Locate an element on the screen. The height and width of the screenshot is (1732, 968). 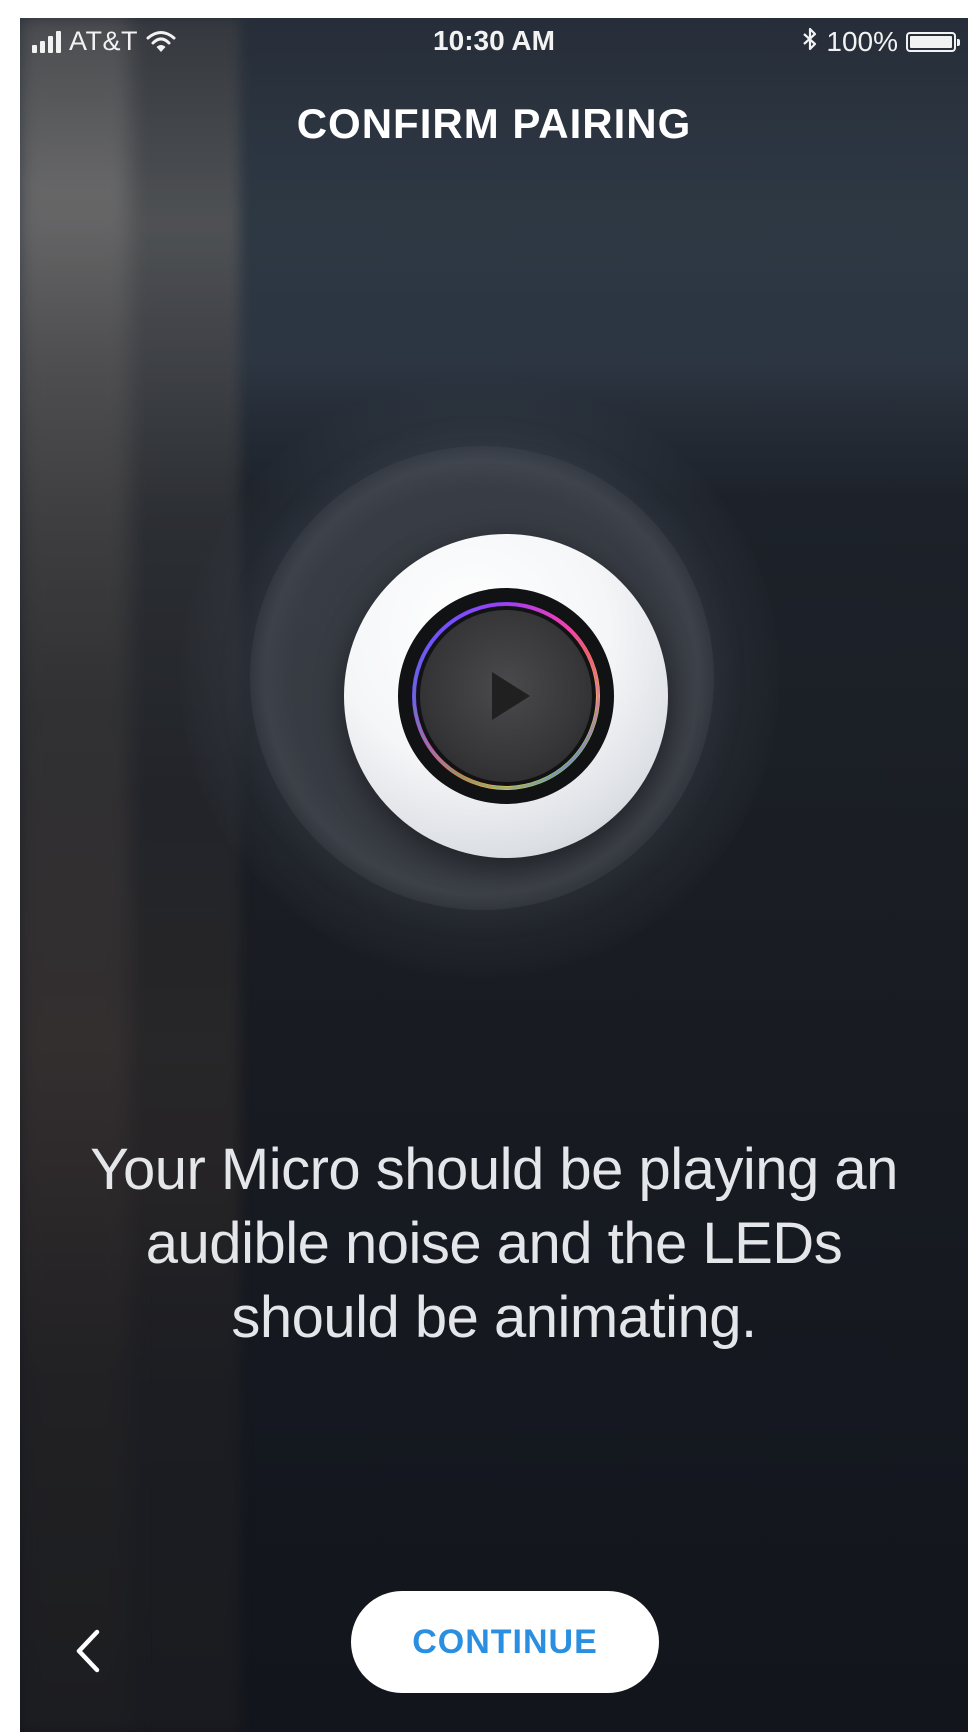
battery-percent: 100% is located at coordinates (862, 41).